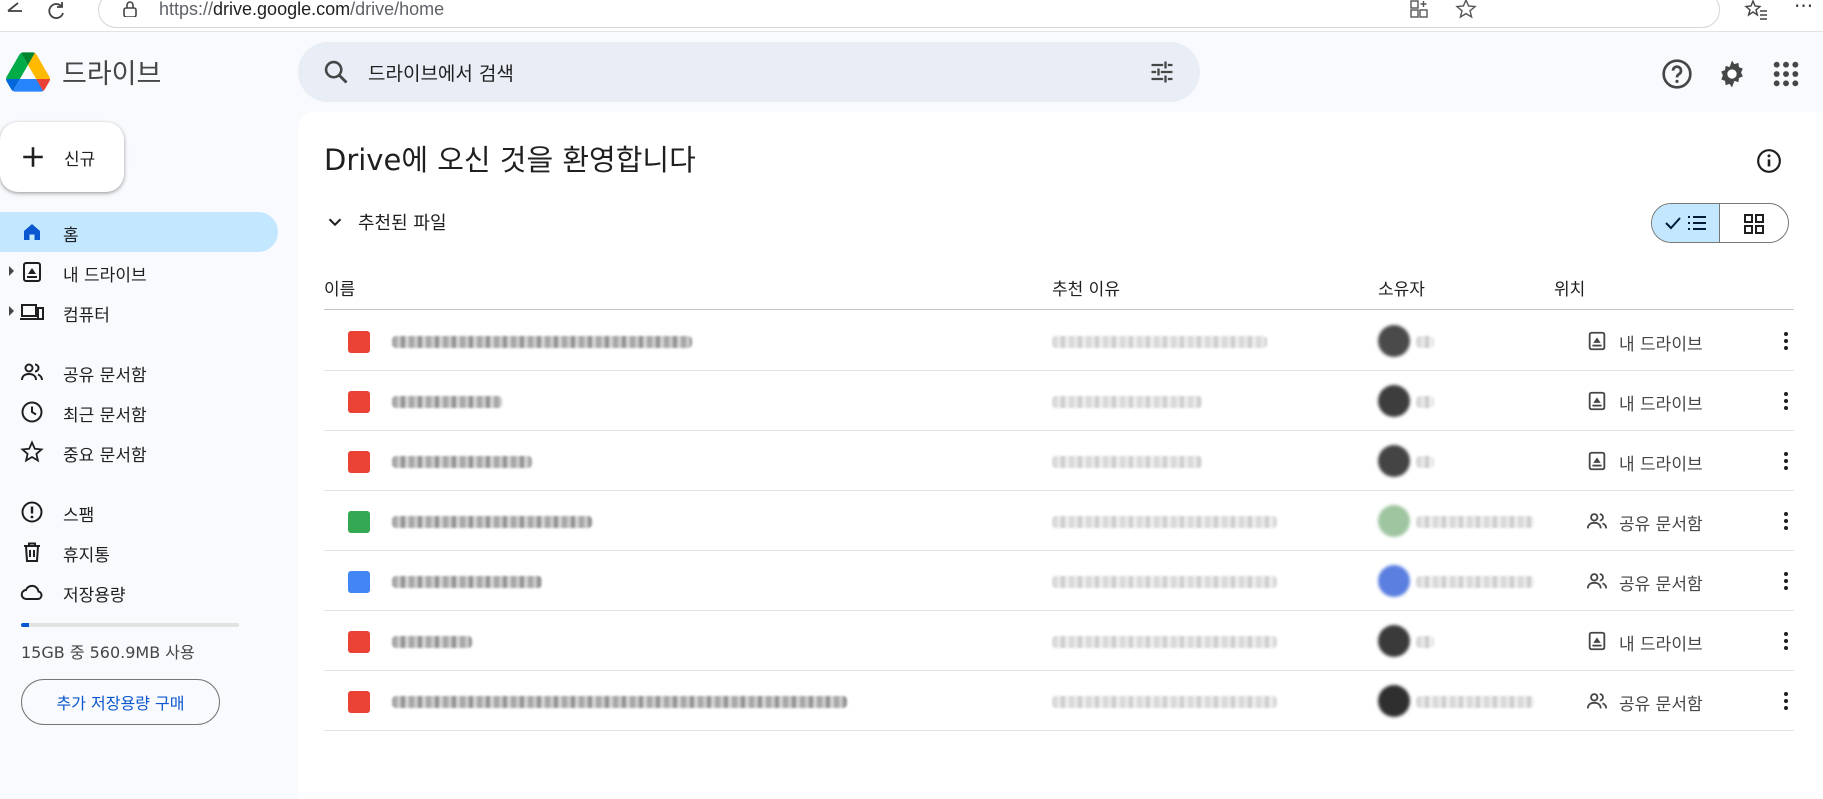 The image size is (1823, 799). What do you see at coordinates (402, 223) in the screenshot?
I see `section-title: 추천된 파일` at bounding box center [402, 223].